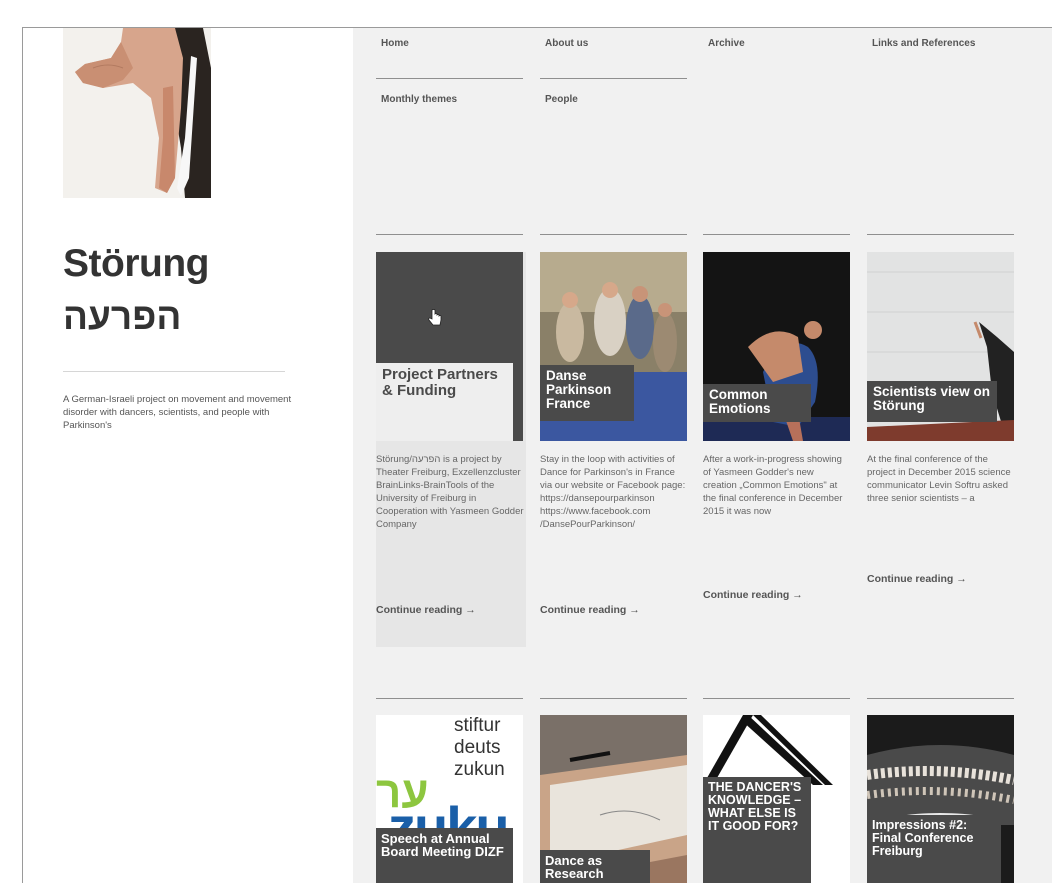 This screenshot has width=1052, height=883. I want to click on logo-line: stiftur, so click(477, 725).